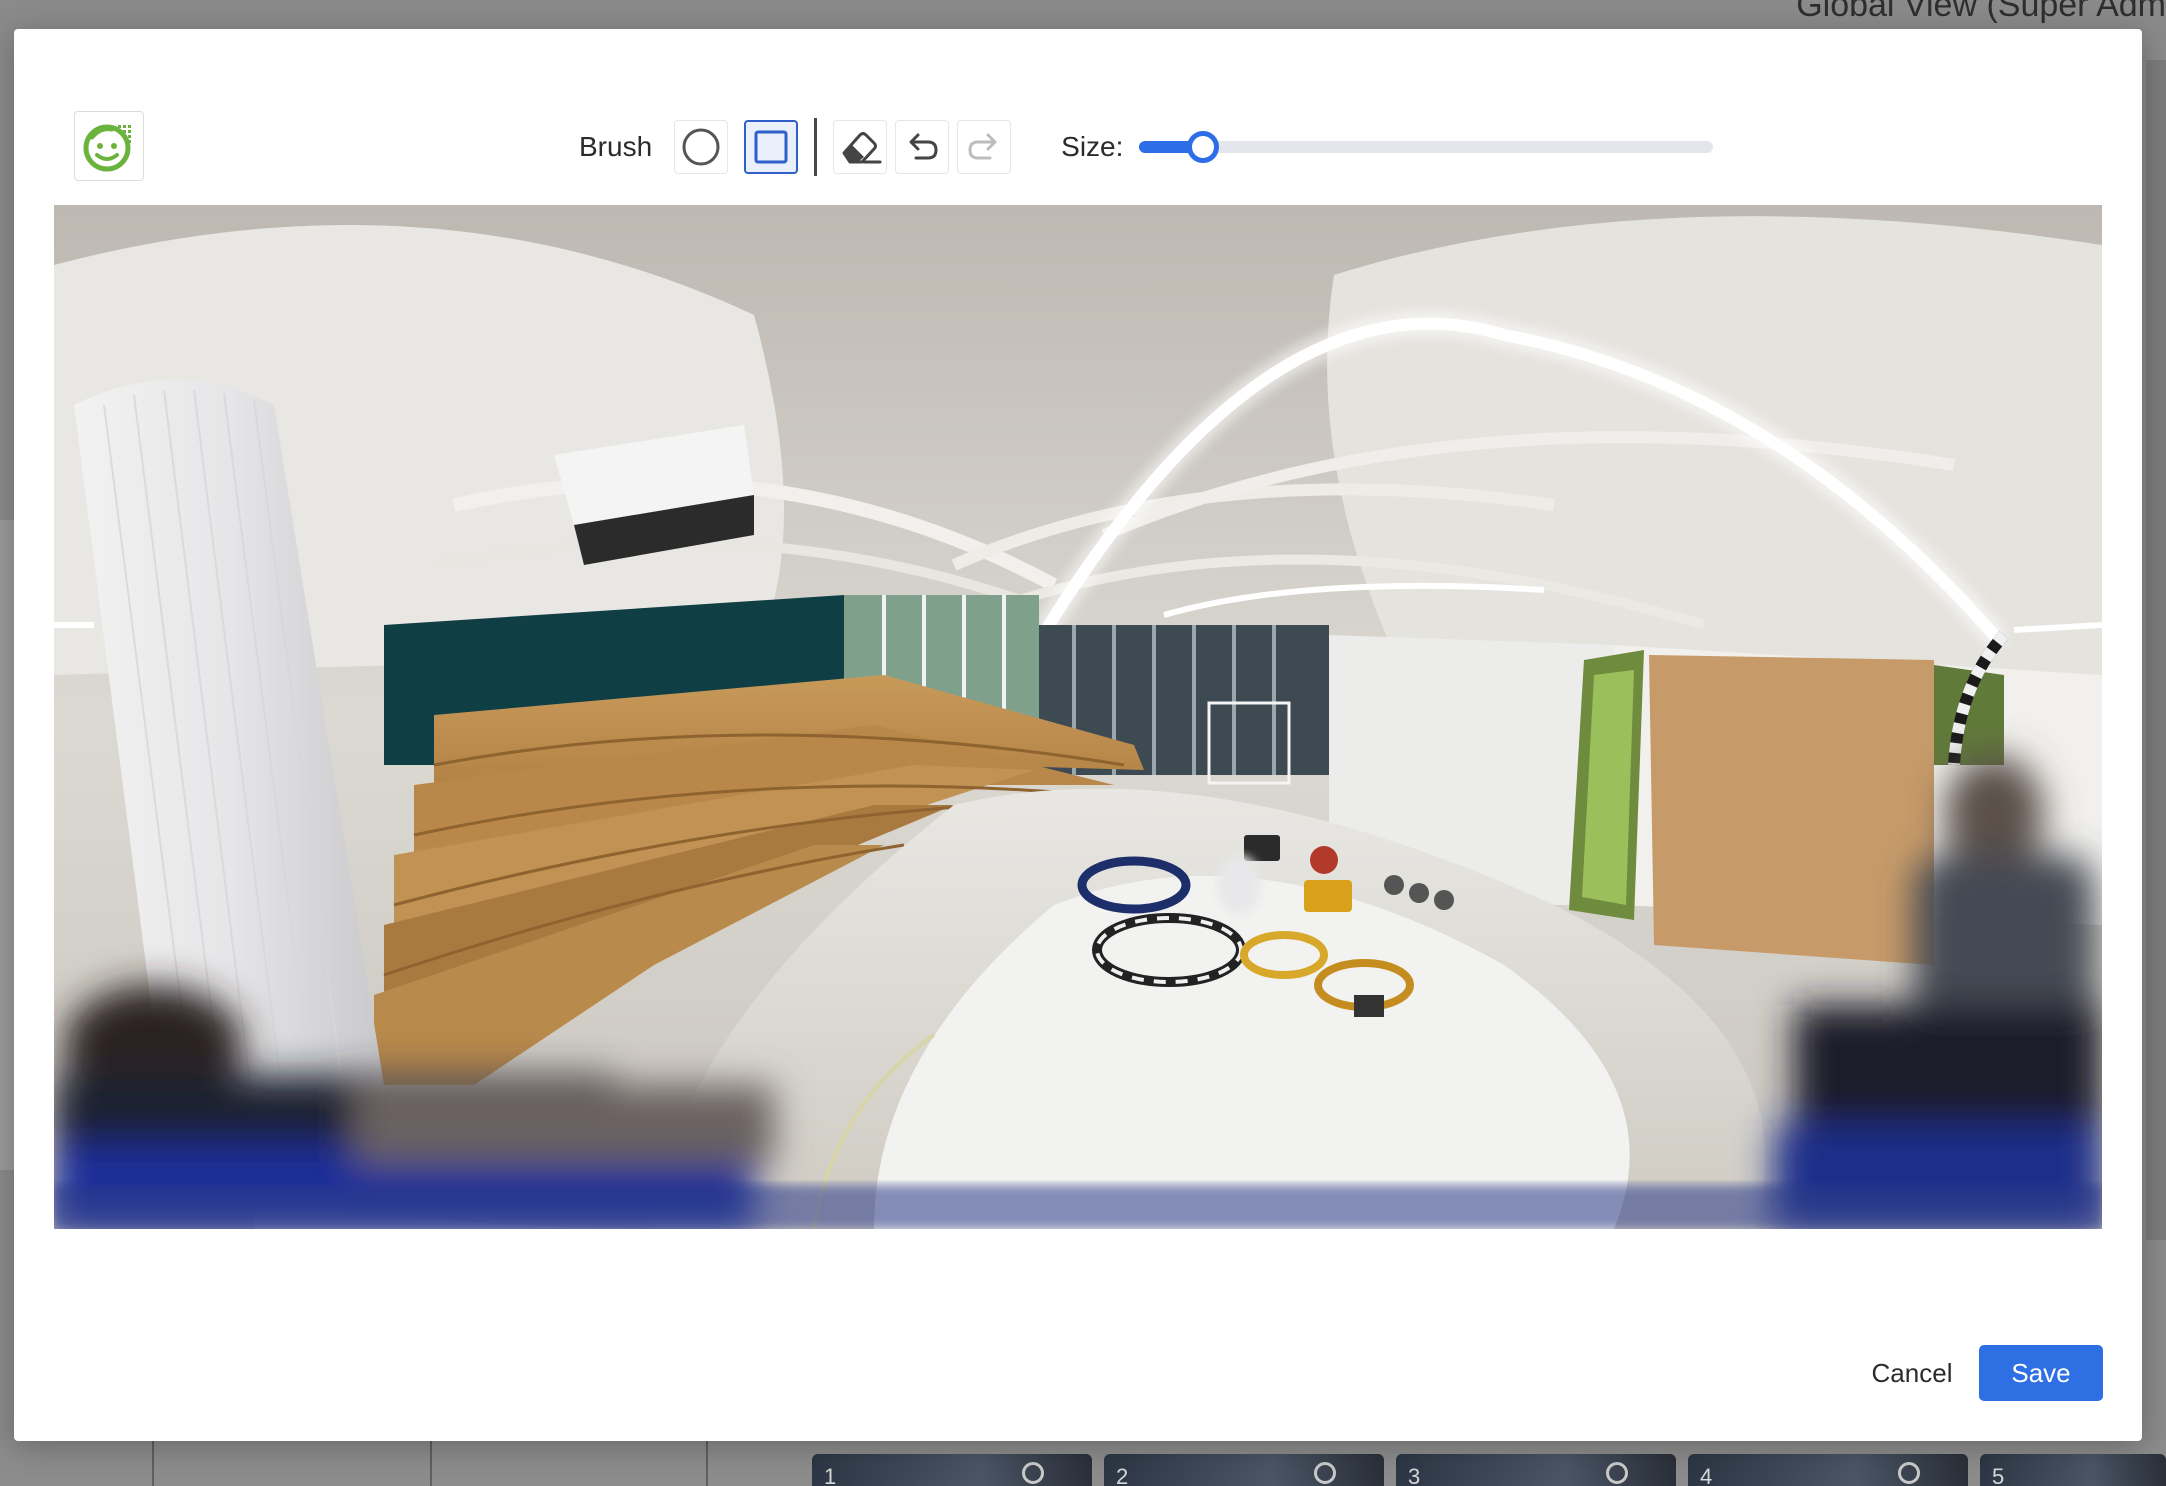 The height and width of the screenshot is (1486, 2166). I want to click on thumbnail-number: 3, so click(1414, 1475).